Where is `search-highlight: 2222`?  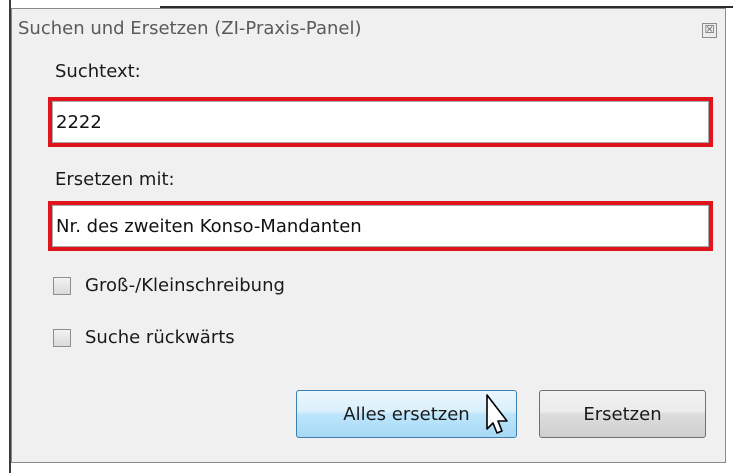
search-highlight: 2222 is located at coordinates (380, 122).